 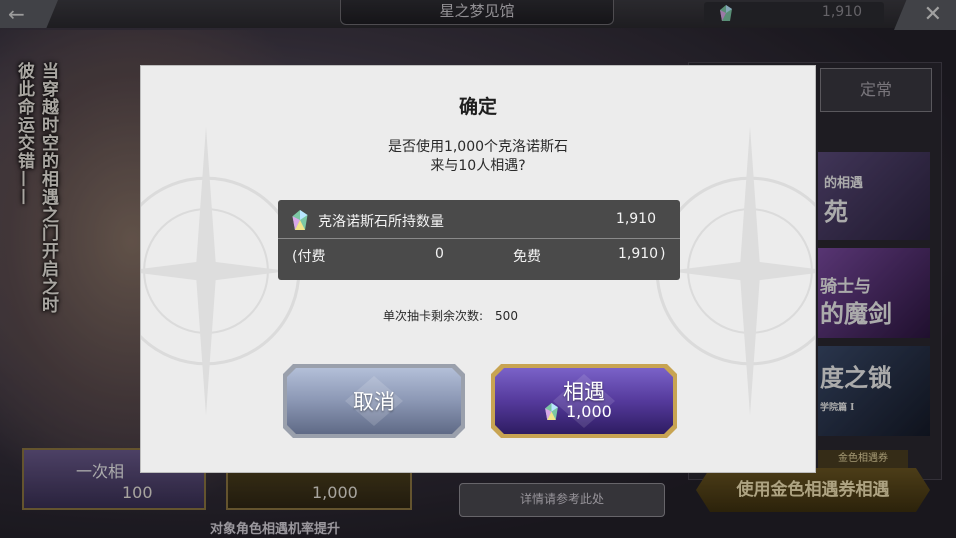 I want to click on stone-label: 克洛诺斯石所持数量, so click(x=381, y=222).